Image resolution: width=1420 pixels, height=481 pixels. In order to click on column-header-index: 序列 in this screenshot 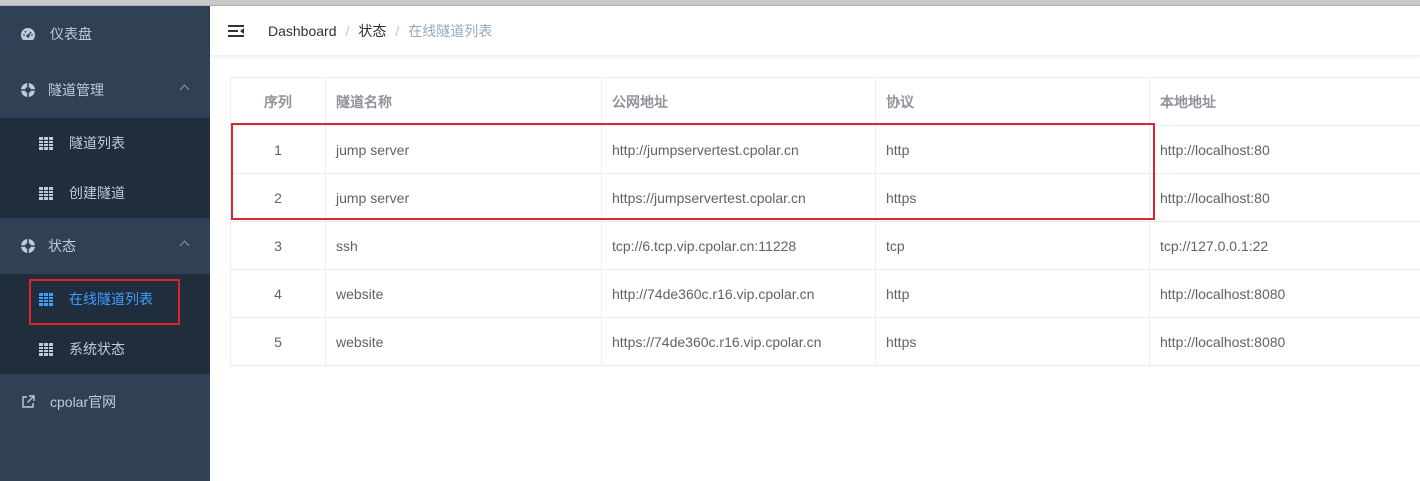, I will do `click(278, 101)`.